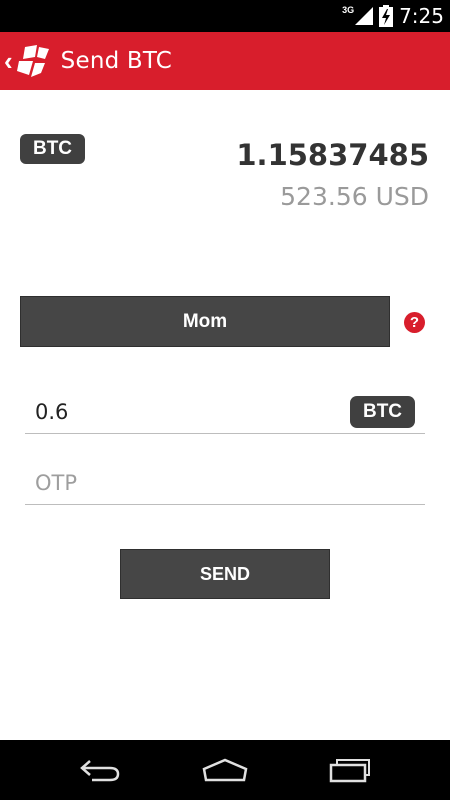 The height and width of the screenshot is (800, 450). Describe the element at coordinates (116, 61) in the screenshot. I see `page-title: Send BTC` at that location.